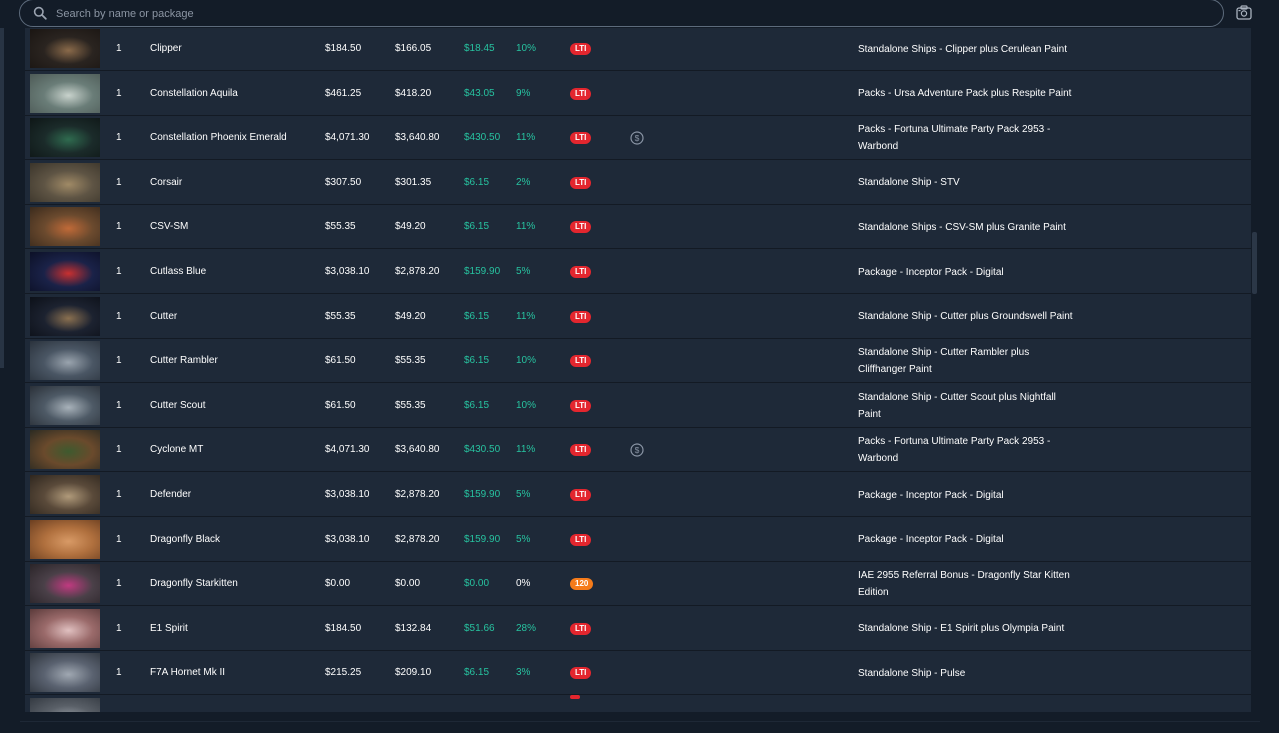 This screenshot has height=733, width=1279. I want to click on dollar-coin-icon: $, so click(637, 450).